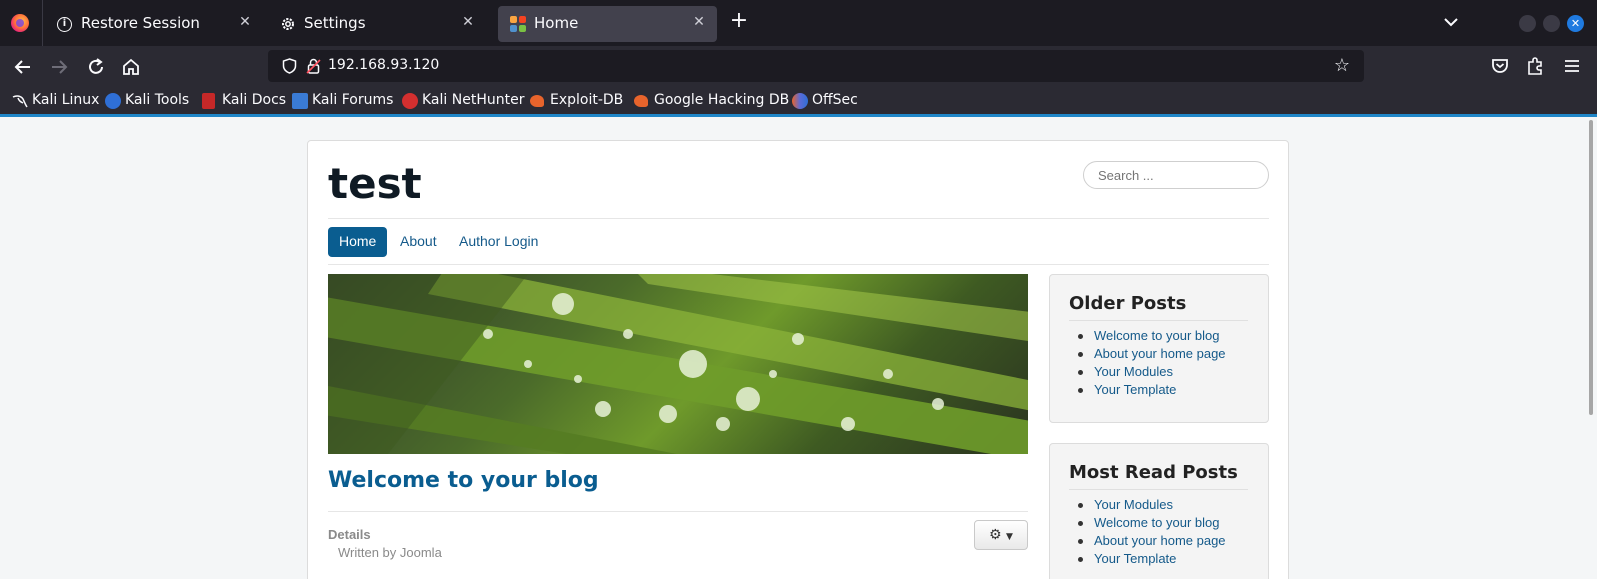  I want to click on offsec-icon, so click(800, 101).